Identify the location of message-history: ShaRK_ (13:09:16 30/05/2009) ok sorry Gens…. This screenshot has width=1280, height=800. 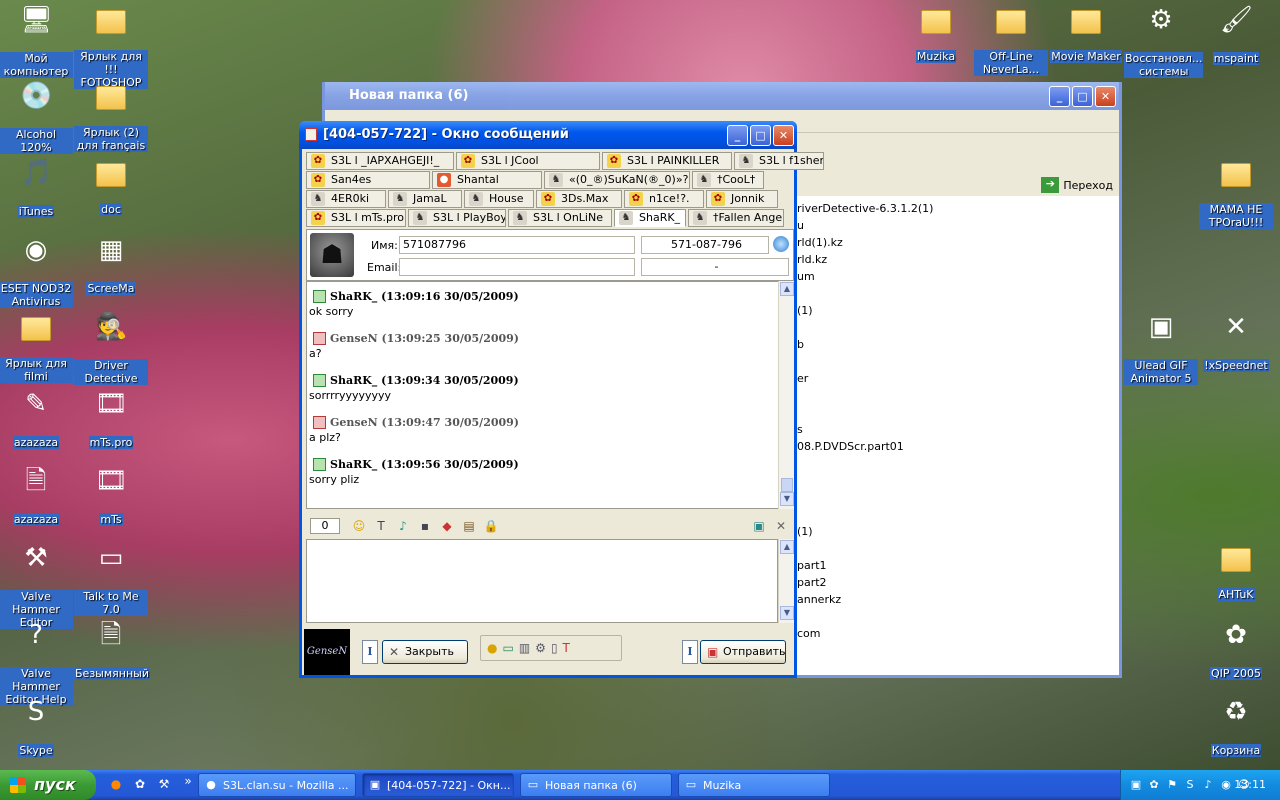
(542, 395).